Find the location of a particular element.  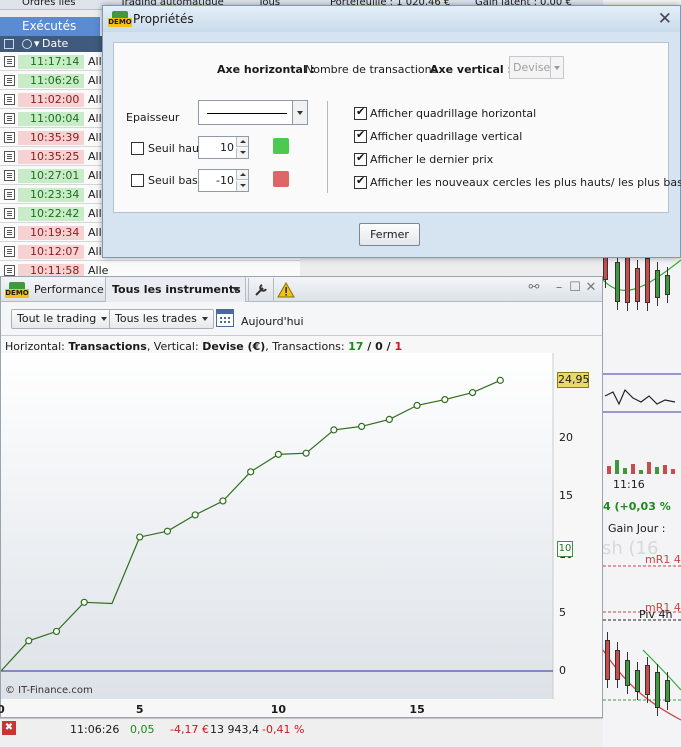

x-tick-label: 15 is located at coordinates (417, 709).